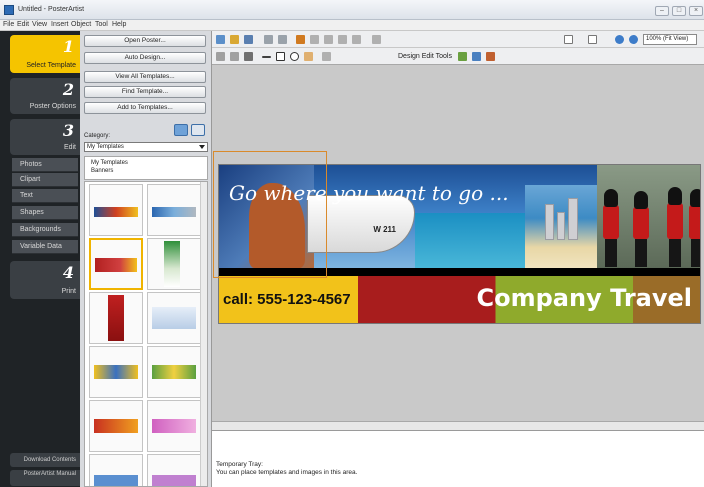 The width and height of the screenshot is (704, 487). Describe the element at coordinates (119, 24) in the screenshot. I see `menu-help: Help` at that location.